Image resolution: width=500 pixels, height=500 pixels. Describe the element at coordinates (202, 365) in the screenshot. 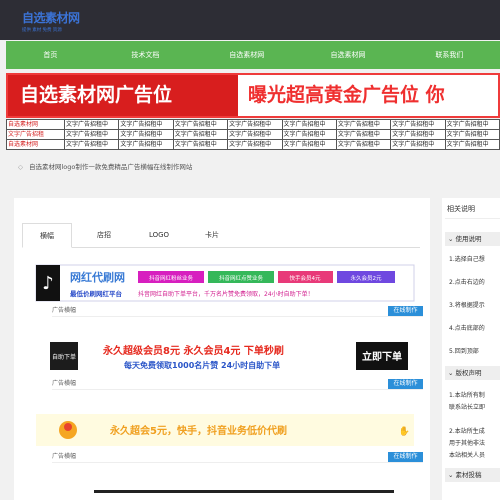

I see `ad2-line2: 每天免费领取1000名片赞 24小时自助下单` at that location.